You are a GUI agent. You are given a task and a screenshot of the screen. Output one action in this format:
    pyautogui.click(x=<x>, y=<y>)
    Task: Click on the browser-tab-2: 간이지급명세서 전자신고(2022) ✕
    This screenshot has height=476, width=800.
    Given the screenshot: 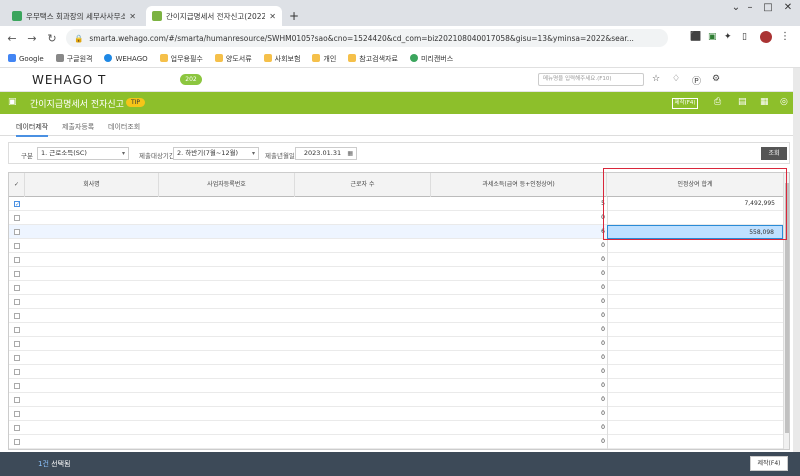 What is the action you would take?
    pyautogui.click(x=214, y=16)
    